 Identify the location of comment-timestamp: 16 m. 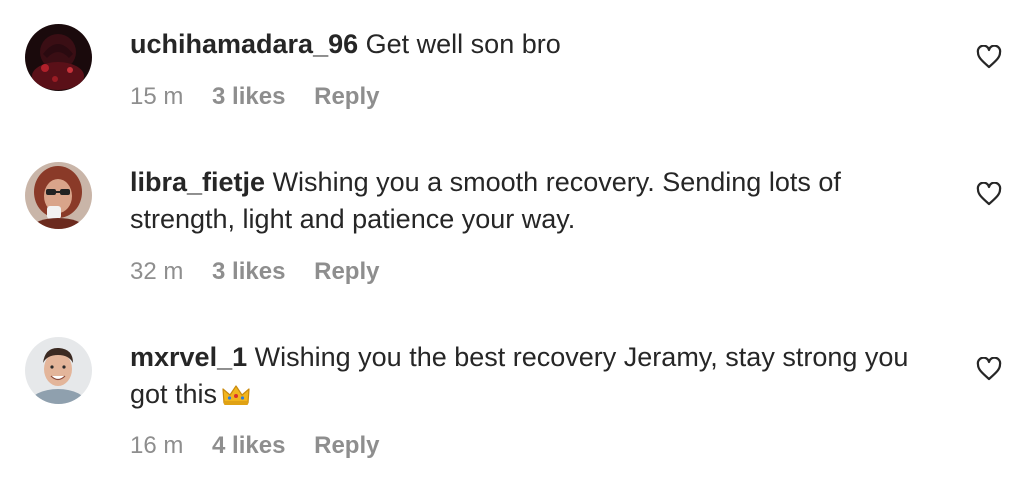
(157, 445).